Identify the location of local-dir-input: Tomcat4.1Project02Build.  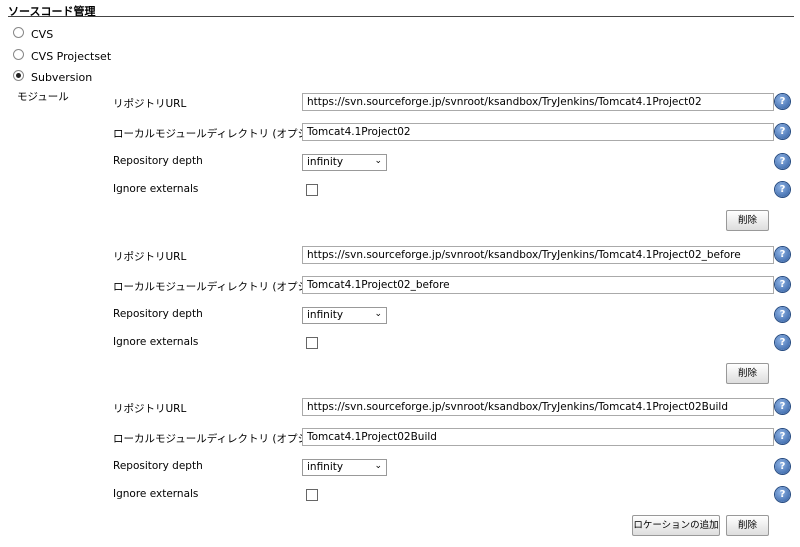
(538, 437).